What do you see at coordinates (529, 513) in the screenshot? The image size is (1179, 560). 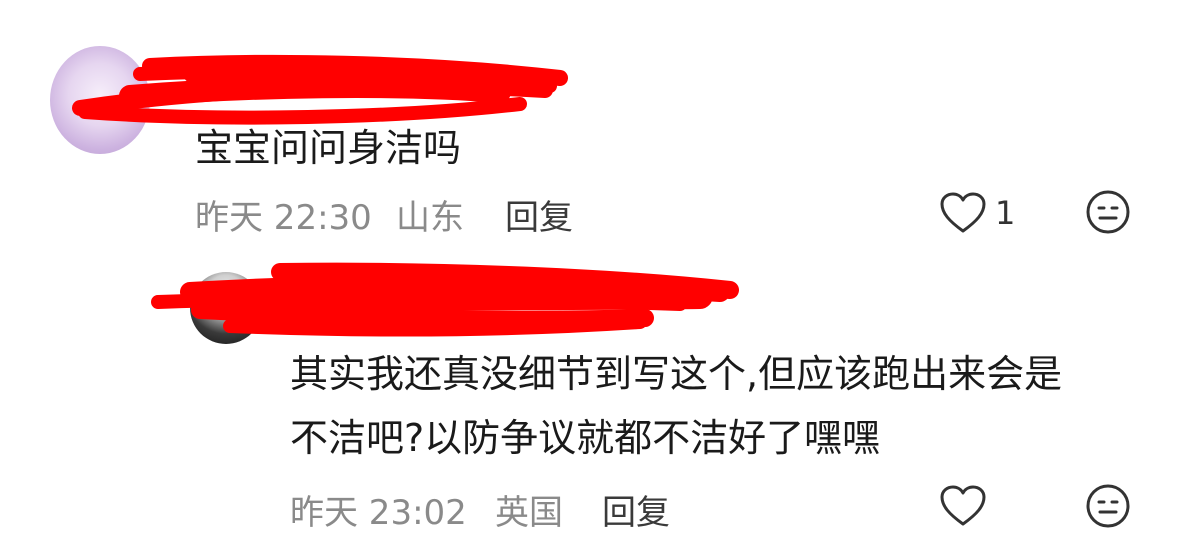 I see `comment-location: 英国` at bounding box center [529, 513].